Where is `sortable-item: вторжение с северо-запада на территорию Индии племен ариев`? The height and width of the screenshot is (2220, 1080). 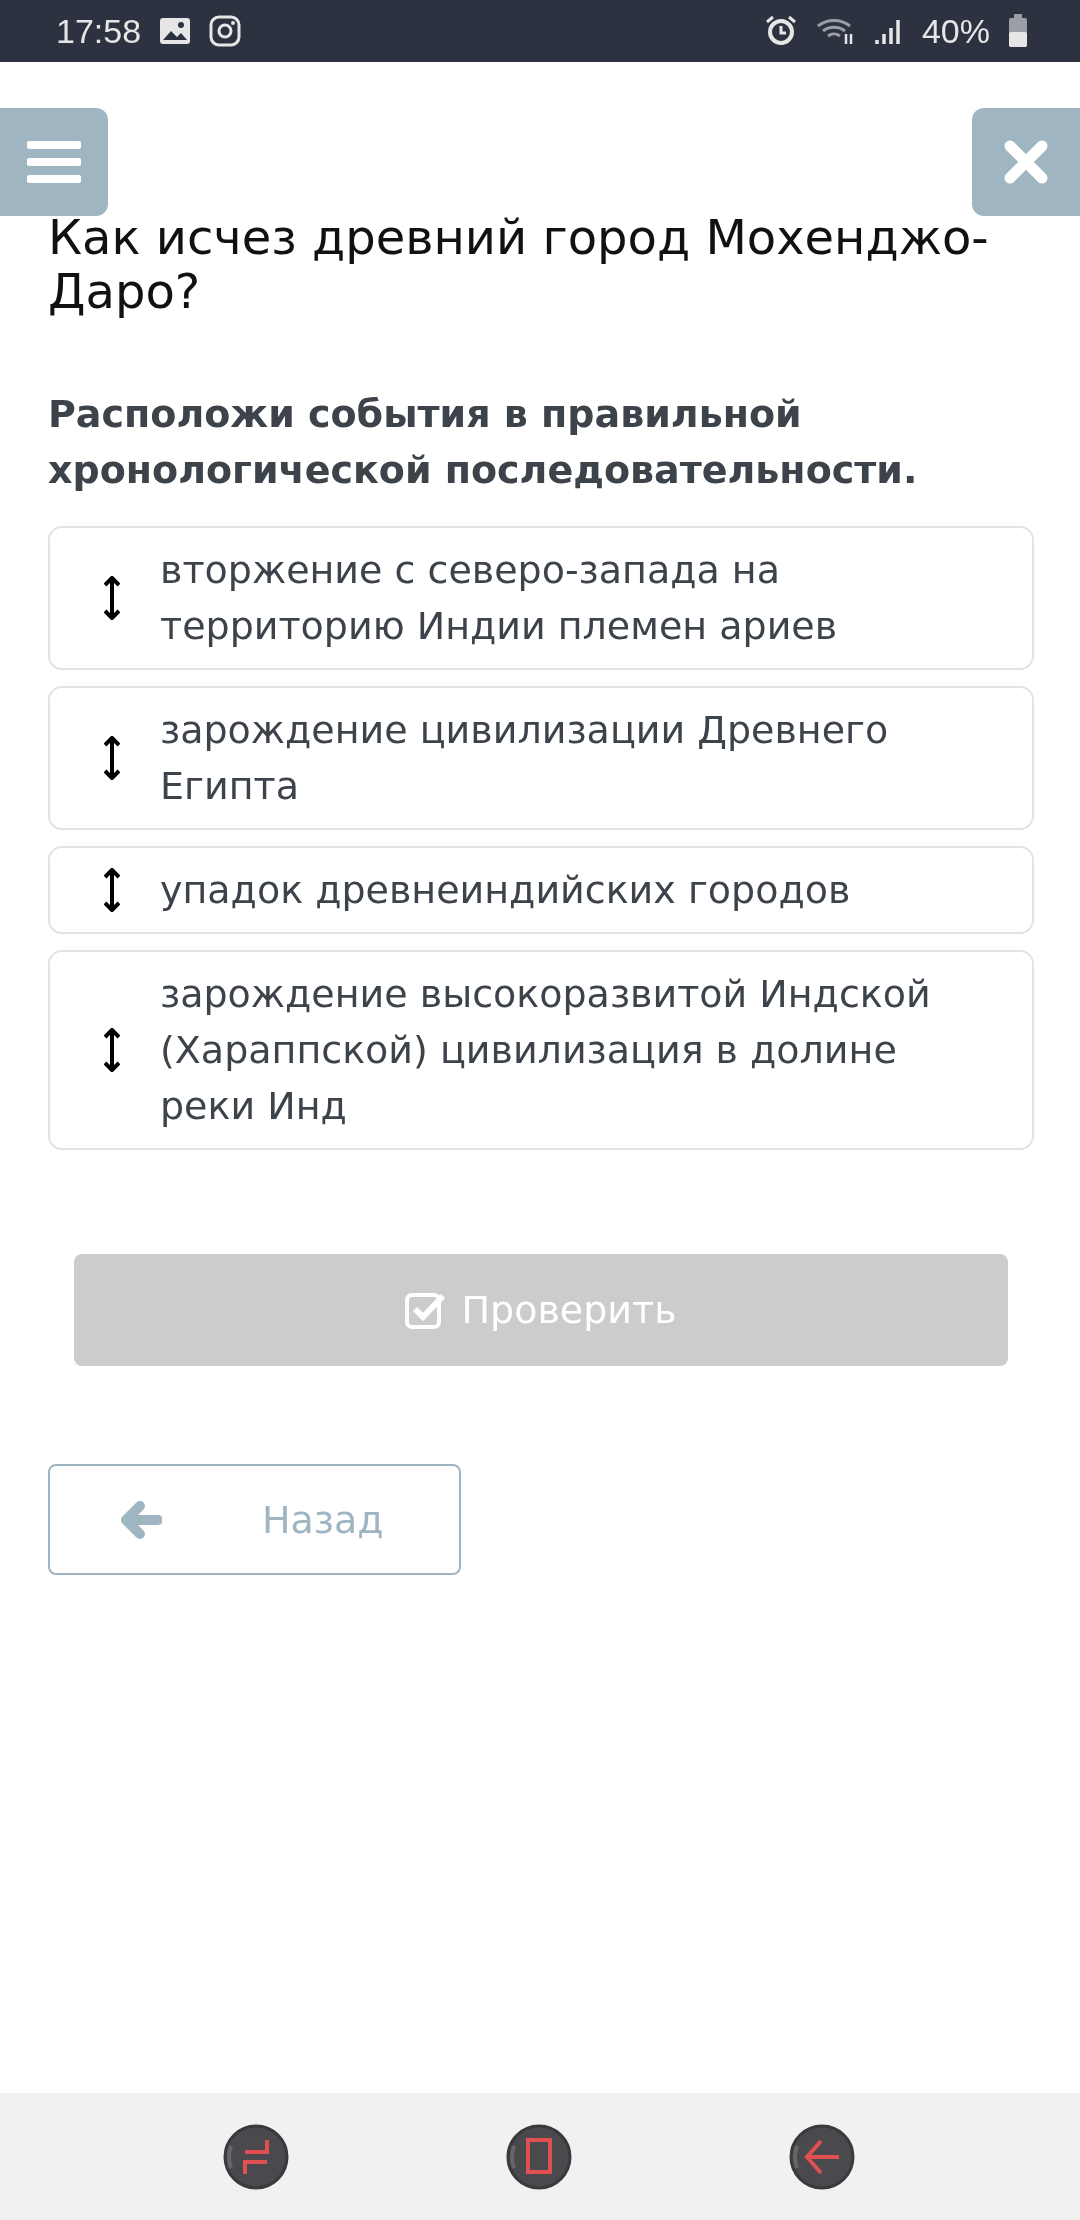
sortable-item: вторжение с северо-запада на территорию Индии племен ариев is located at coordinates (541, 598).